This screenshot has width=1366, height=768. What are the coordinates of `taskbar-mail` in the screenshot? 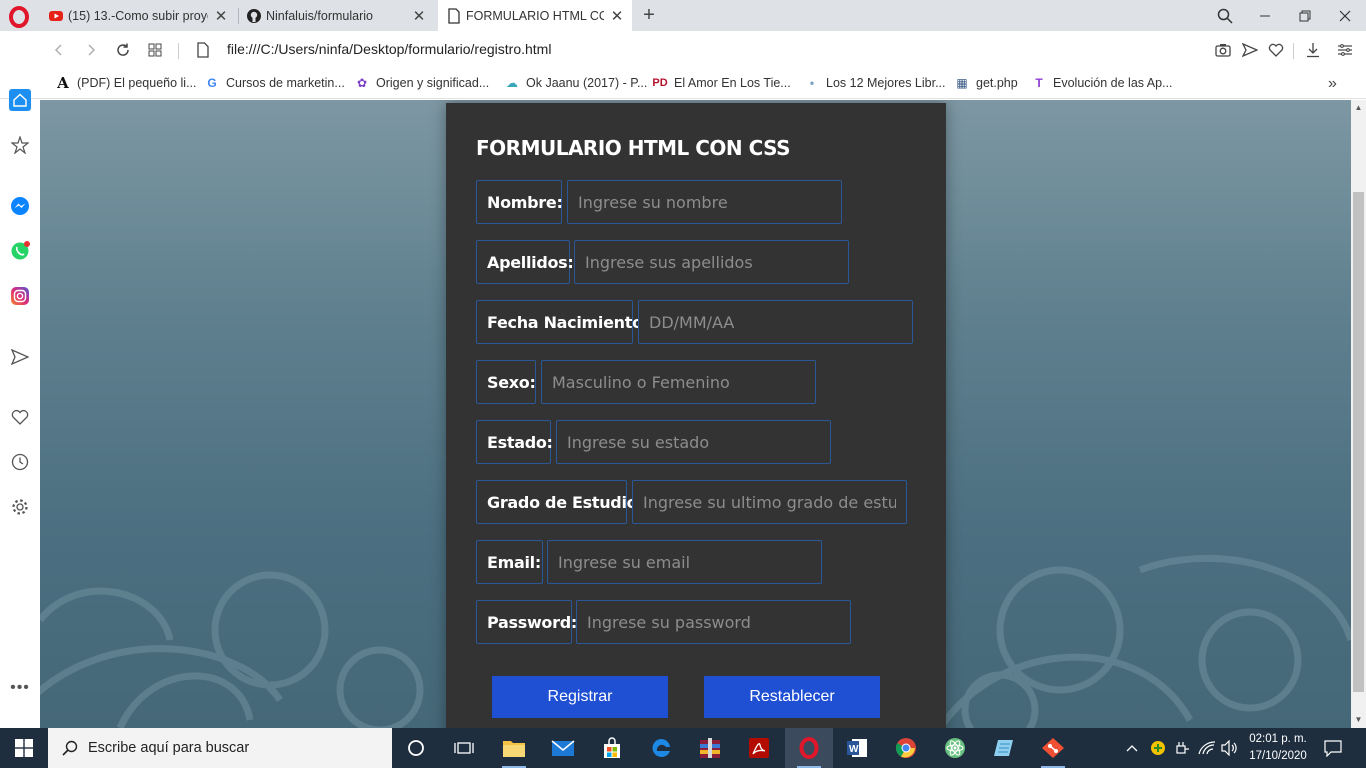 It's located at (563, 748).